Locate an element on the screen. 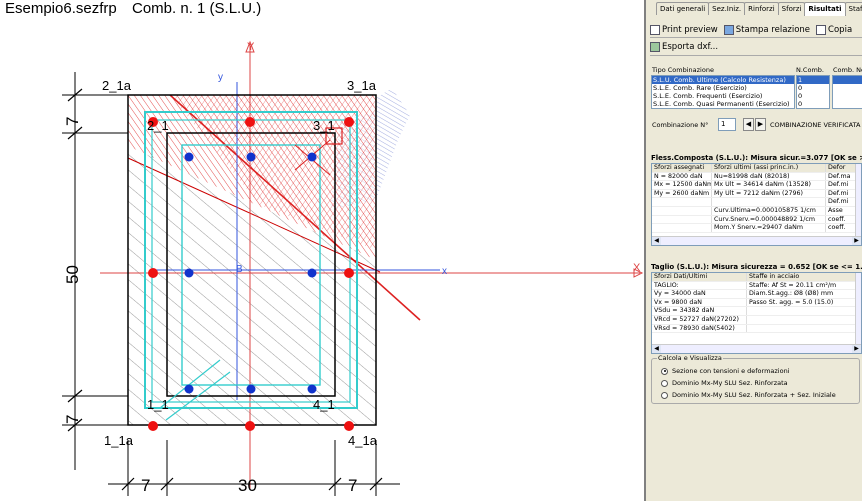  strain-diagram is located at coordinates (393, 144).